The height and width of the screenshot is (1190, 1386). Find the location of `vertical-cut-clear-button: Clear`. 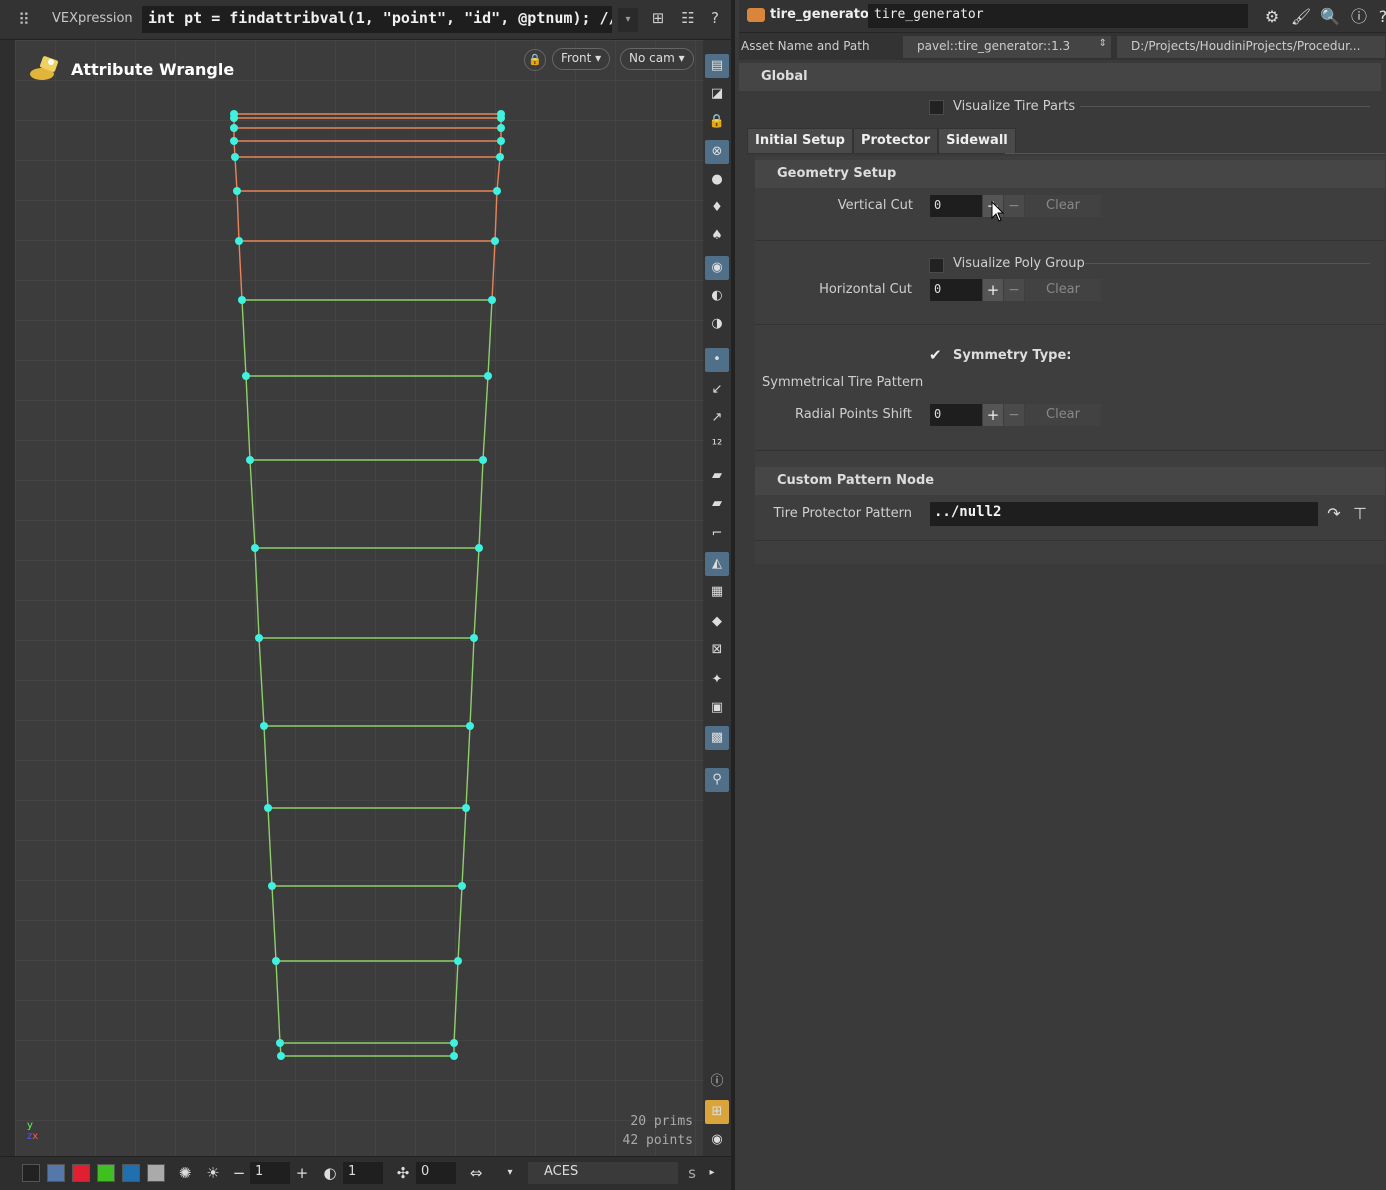

vertical-cut-clear-button: Clear is located at coordinates (1063, 206).